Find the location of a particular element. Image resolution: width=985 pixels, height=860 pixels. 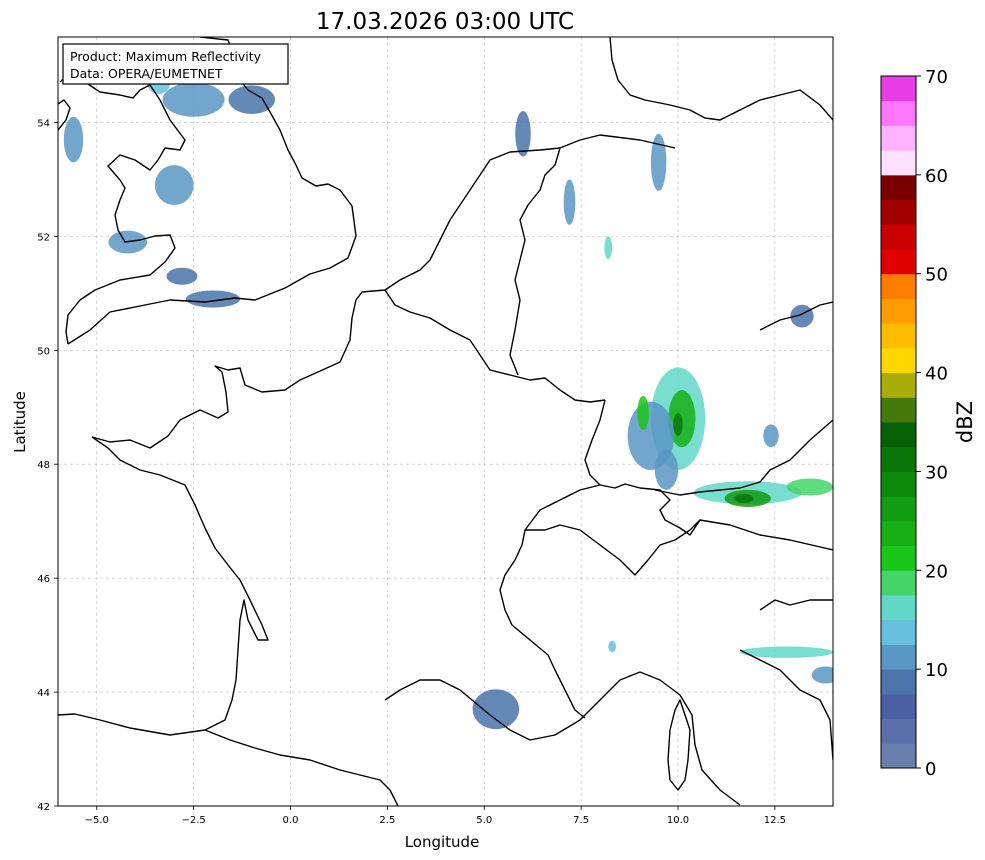

y-tick-label: 50 is located at coordinates (43, 351).